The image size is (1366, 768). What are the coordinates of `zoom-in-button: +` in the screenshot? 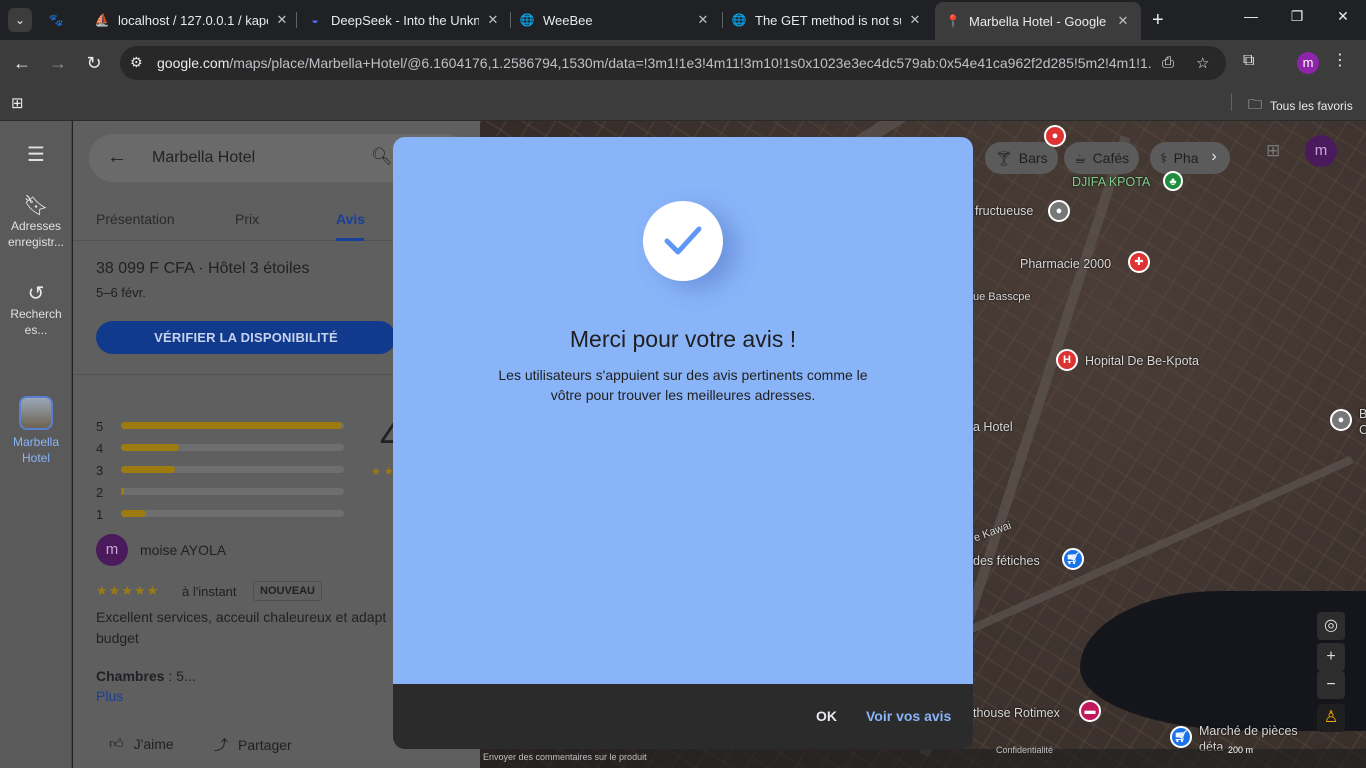 It's located at (1331, 657).